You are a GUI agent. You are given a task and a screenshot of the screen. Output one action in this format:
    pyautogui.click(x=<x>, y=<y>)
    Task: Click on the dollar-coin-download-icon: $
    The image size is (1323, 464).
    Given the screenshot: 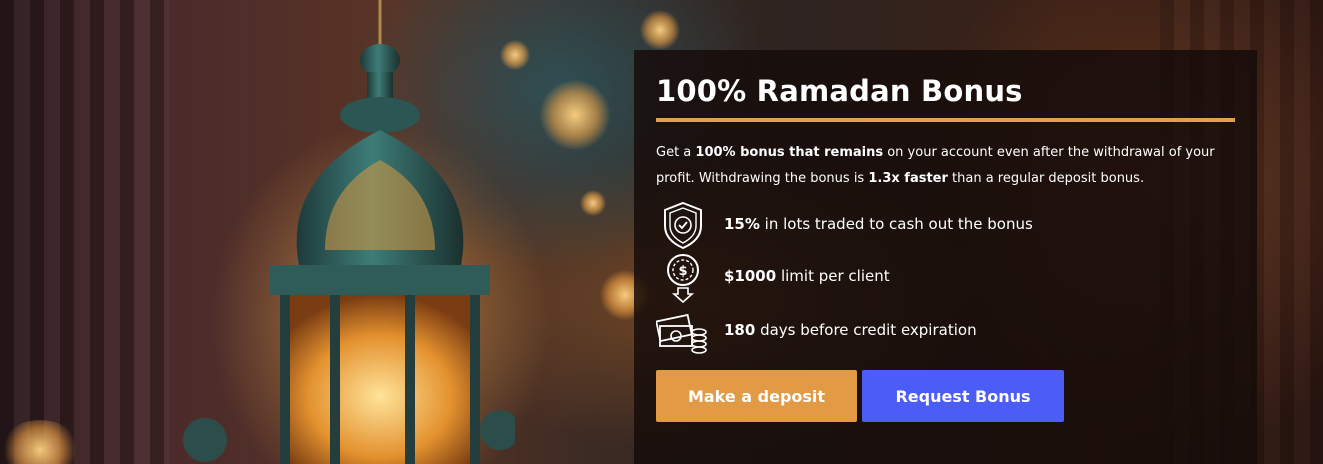 What is the action you would take?
    pyautogui.click(x=683, y=278)
    